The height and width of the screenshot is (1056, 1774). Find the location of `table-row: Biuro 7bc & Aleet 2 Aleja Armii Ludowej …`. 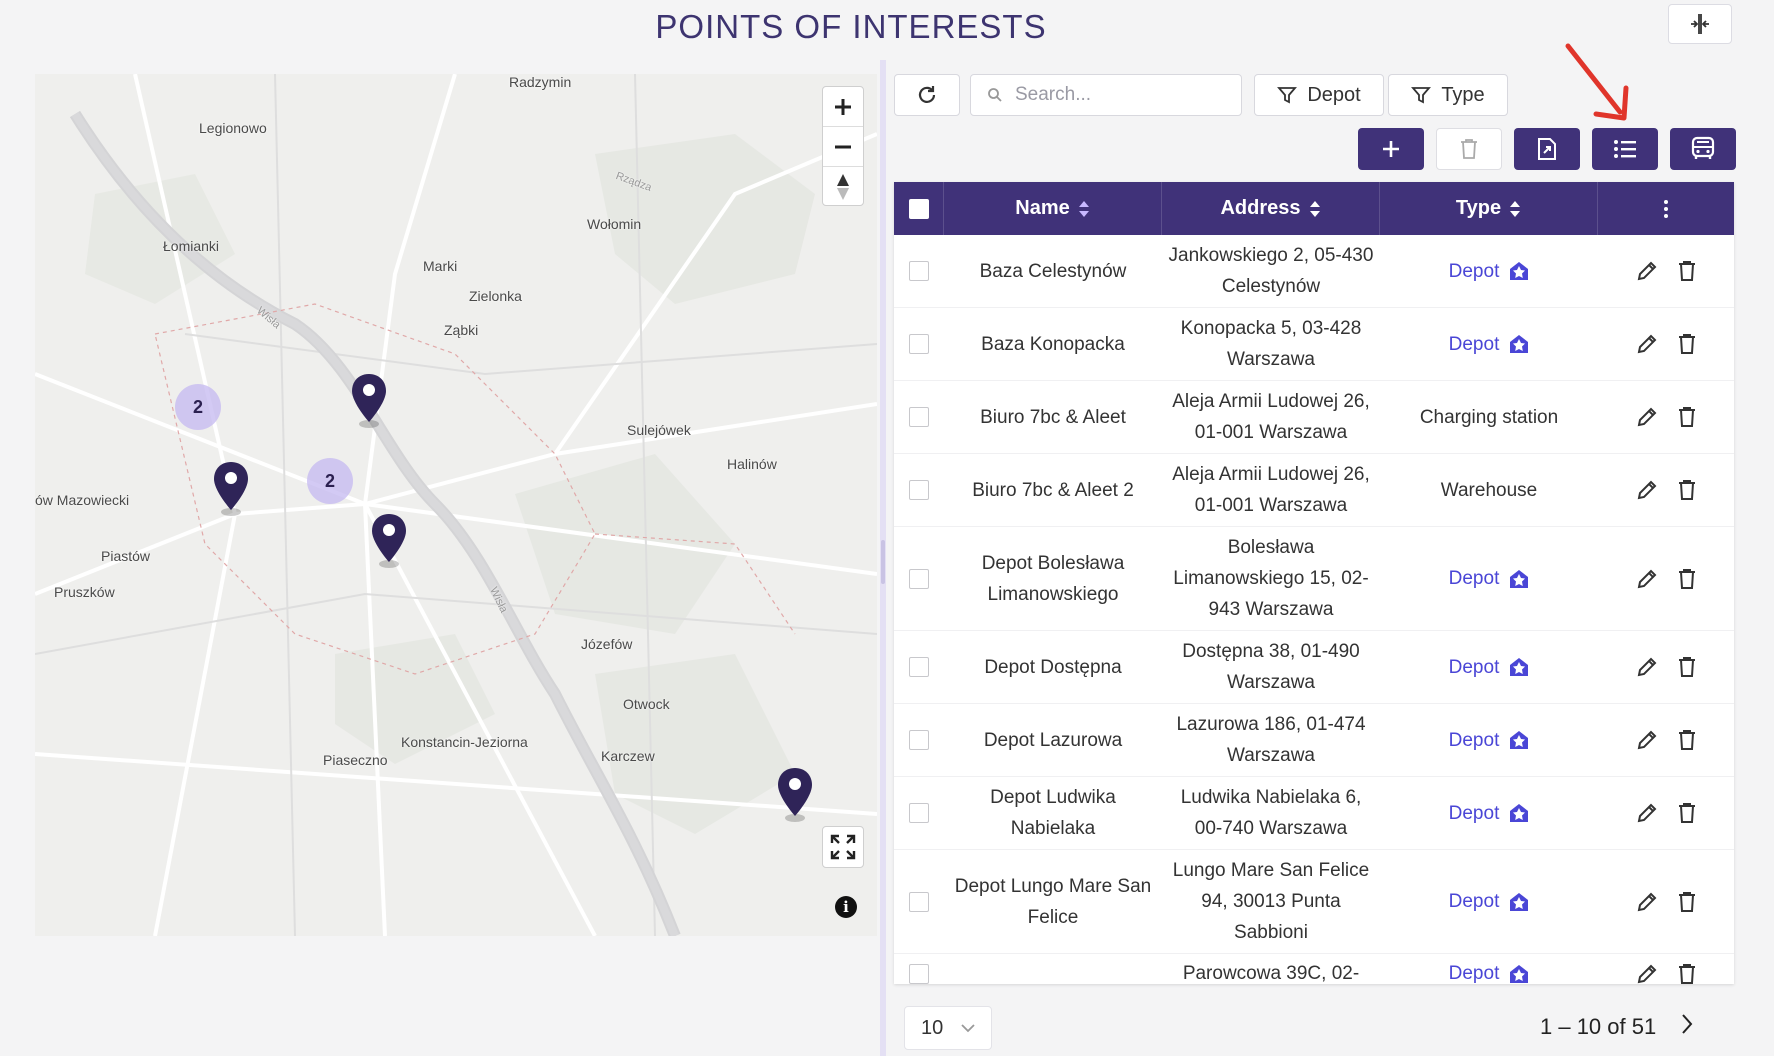

table-row: Biuro 7bc & Aleet 2 Aleja Armii Ludowej … is located at coordinates (1314, 490).